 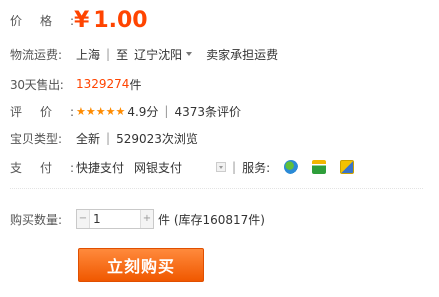 I want to click on rating-stars-icon: ★★★★★, so click(x=101, y=111).